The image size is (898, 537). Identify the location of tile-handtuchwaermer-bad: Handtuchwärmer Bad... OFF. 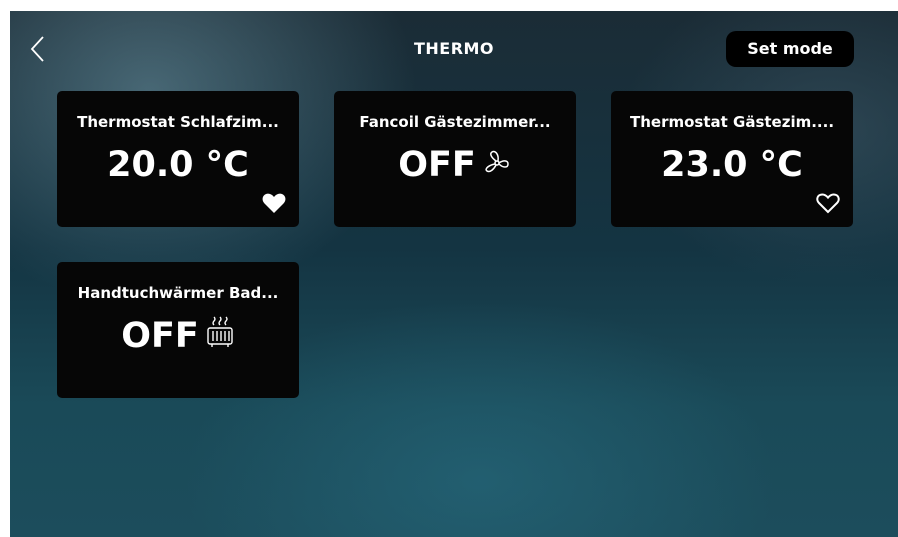
(178, 330).